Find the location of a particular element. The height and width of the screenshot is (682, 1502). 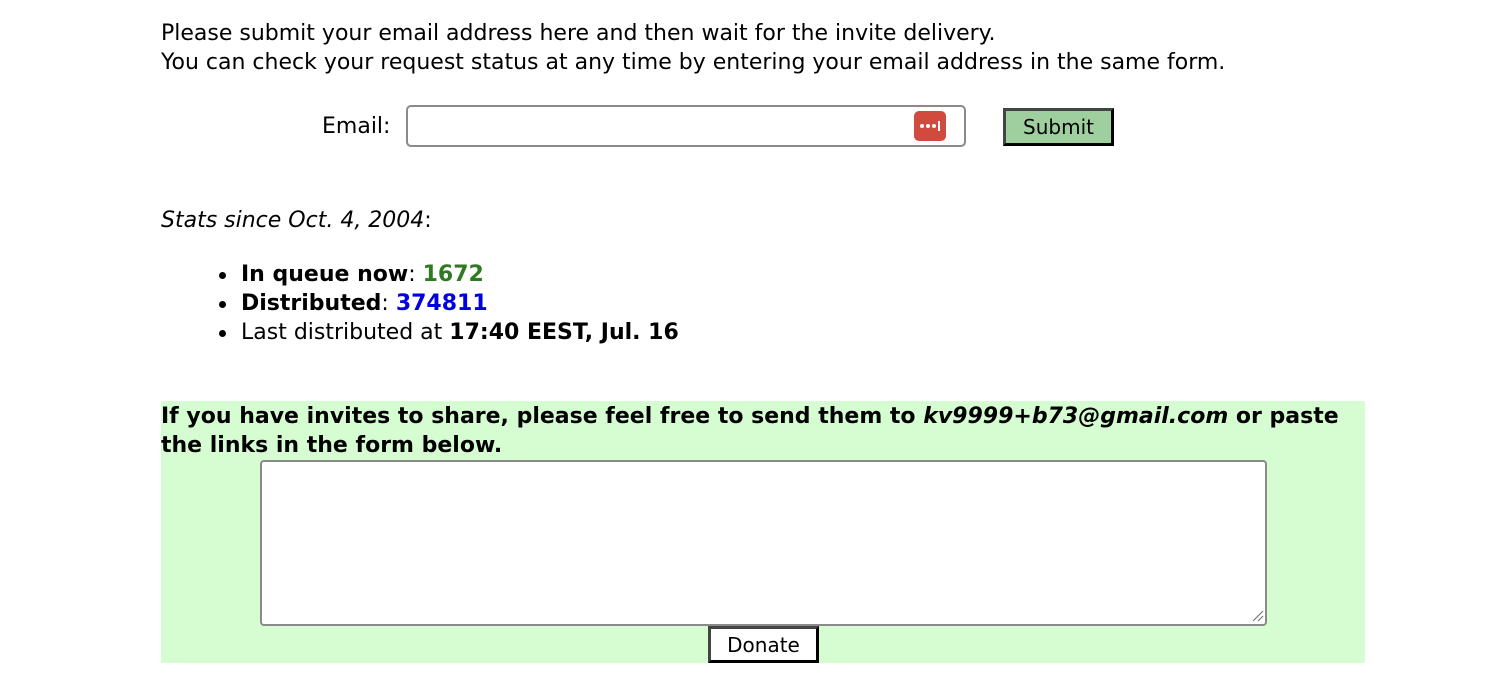

password-manager-icon is located at coordinates (930, 126).